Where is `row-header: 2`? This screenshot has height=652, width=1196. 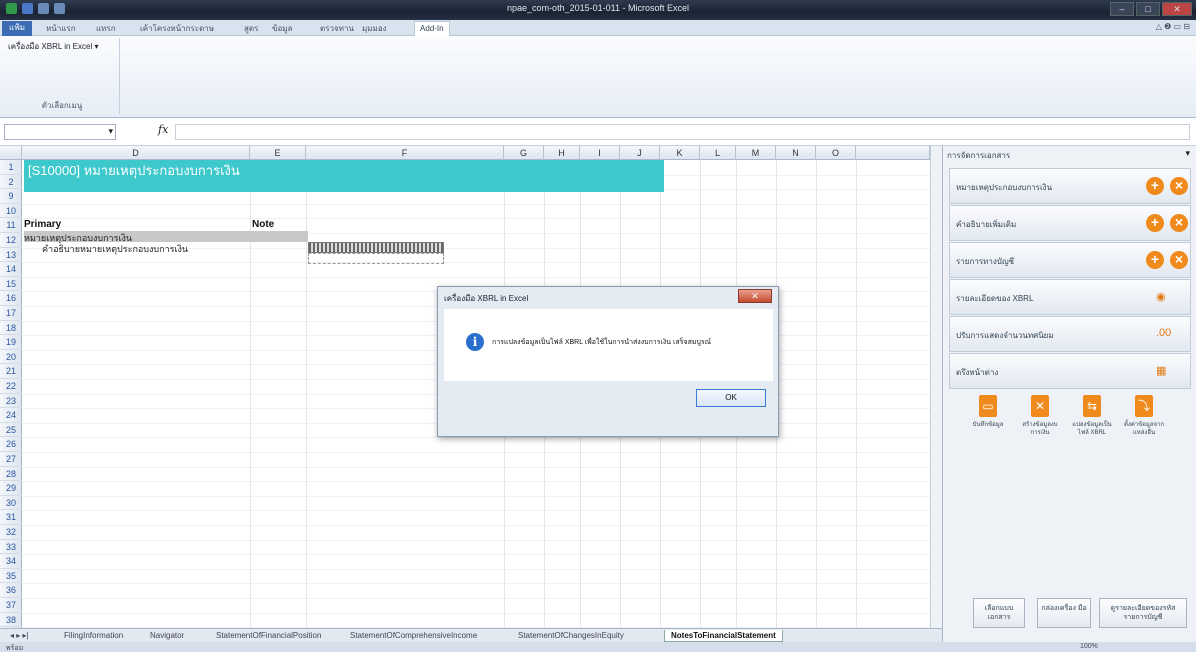
row-header: 2 is located at coordinates (11, 182).